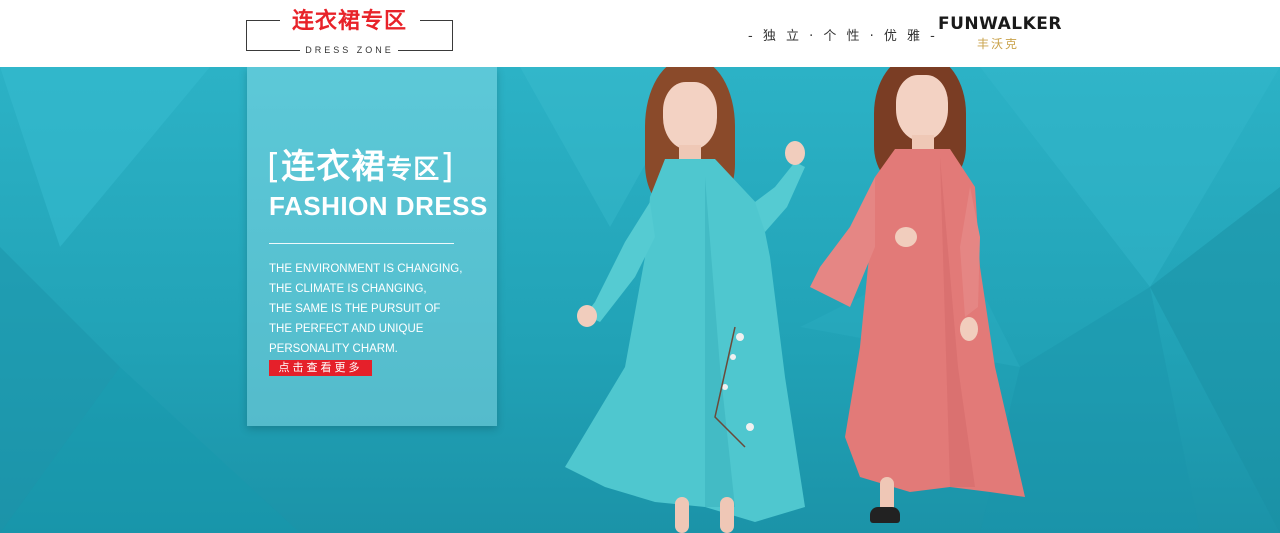 The image size is (1280, 533). I want to click on description-line: THE CLIMATE IS CHANGING,, so click(348, 289).